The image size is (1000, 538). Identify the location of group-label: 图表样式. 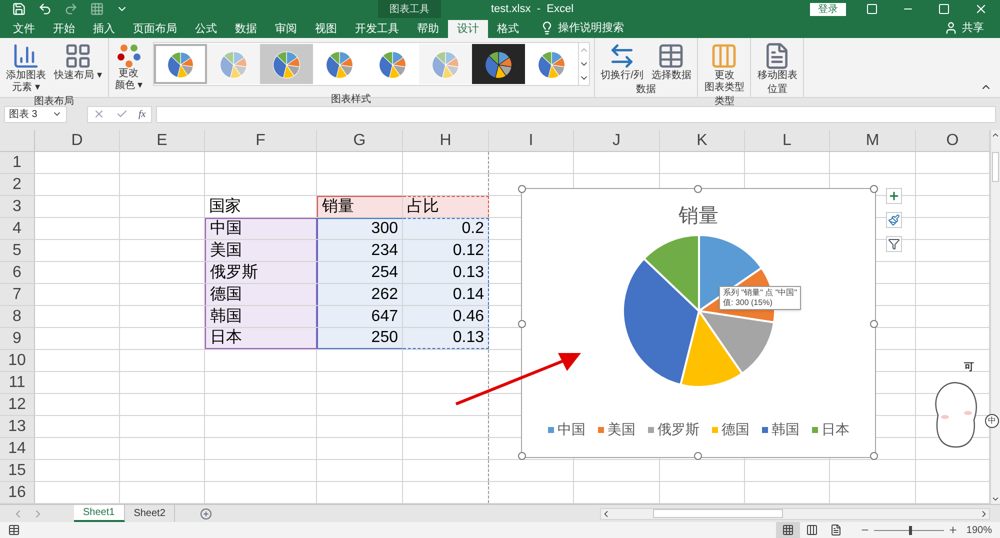
(351, 99).